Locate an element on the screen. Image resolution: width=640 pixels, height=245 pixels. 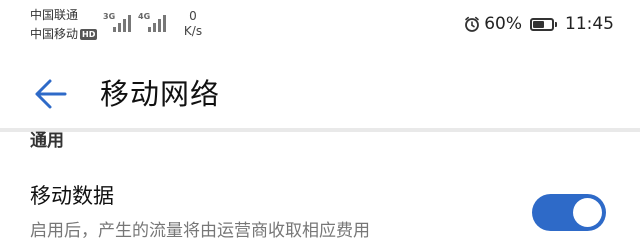
divider is located at coordinates (320, 130).